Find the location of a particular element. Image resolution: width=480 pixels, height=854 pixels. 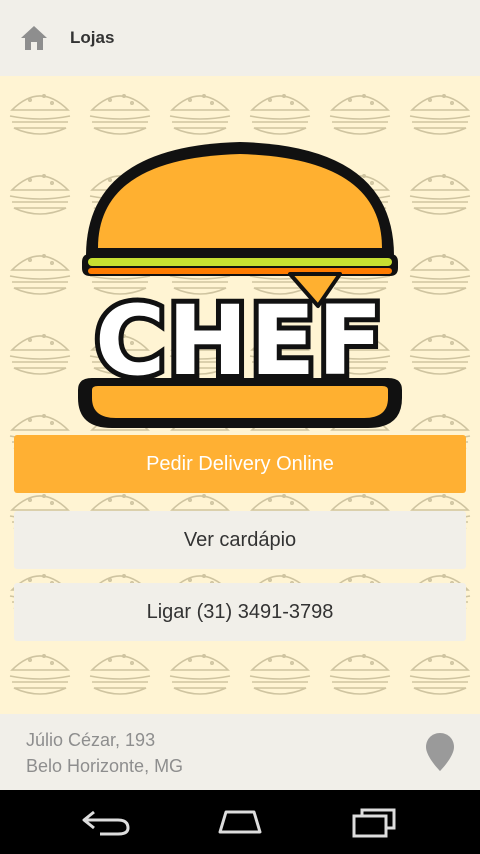

address-line-city: Belo Horizonte, MG is located at coordinates (105, 766).